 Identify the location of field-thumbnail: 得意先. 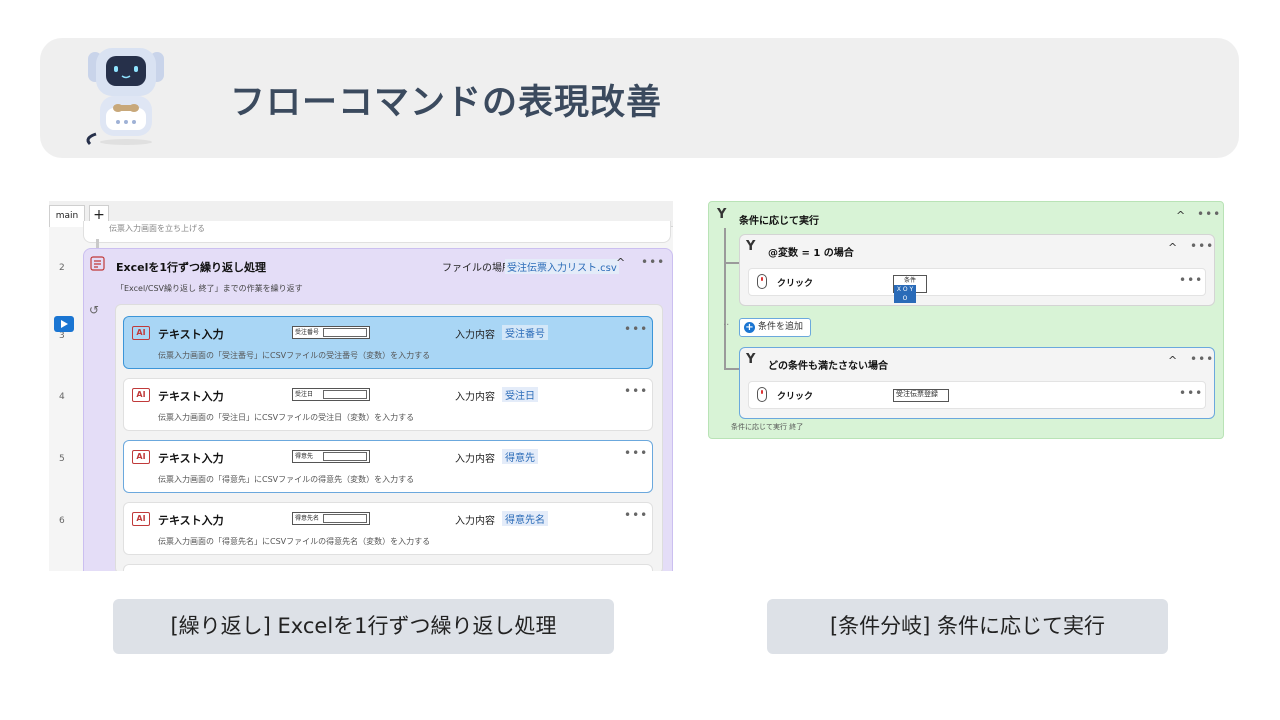
(331, 456).